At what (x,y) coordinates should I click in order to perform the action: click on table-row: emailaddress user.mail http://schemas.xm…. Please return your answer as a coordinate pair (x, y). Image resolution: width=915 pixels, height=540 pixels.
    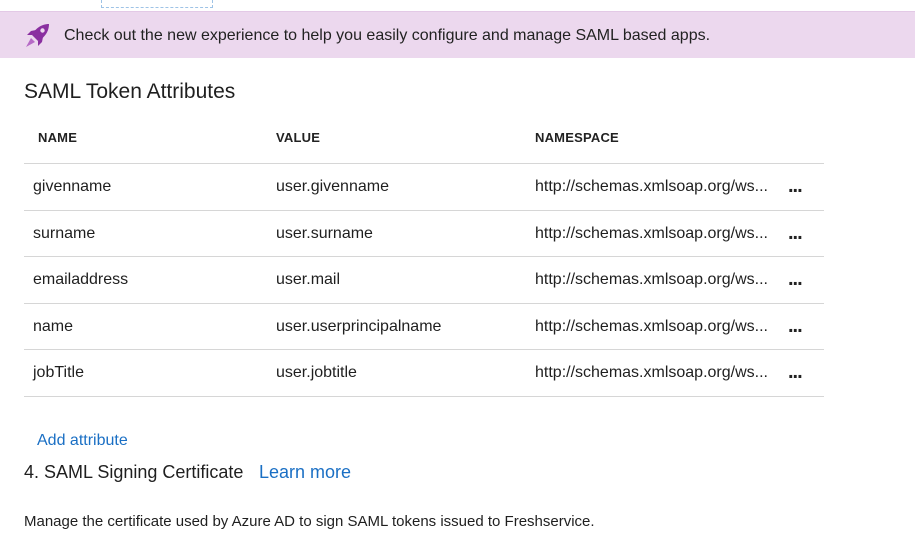
    Looking at the image, I should click on (424, 280).